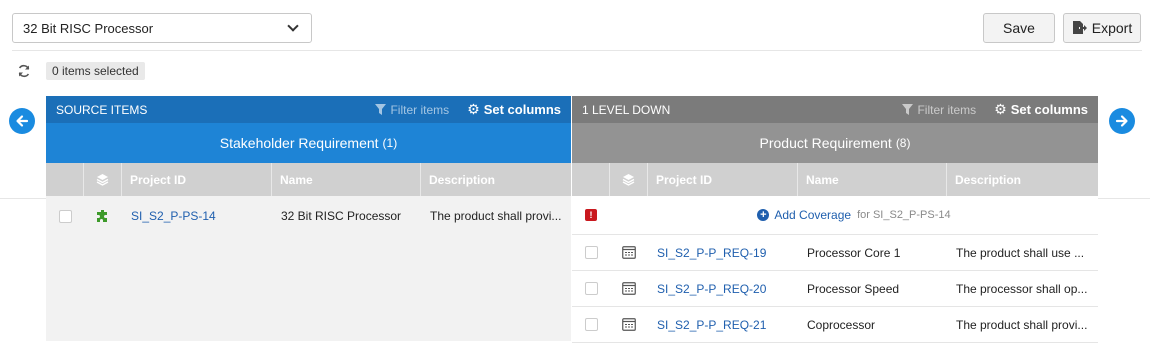 The width and height of the screenshot is (1150, 343). I want to click on nav-right-button, so click(1122, 121).